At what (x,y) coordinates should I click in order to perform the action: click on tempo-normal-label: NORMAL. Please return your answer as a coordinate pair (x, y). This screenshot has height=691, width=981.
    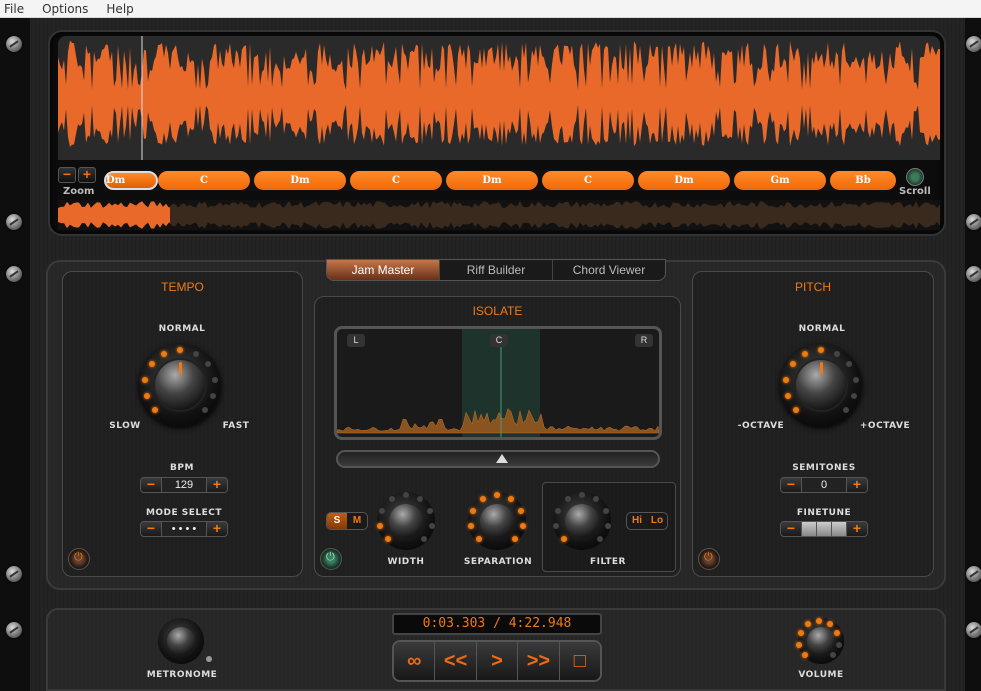
    Looking at the image, I should click on (182, 329).